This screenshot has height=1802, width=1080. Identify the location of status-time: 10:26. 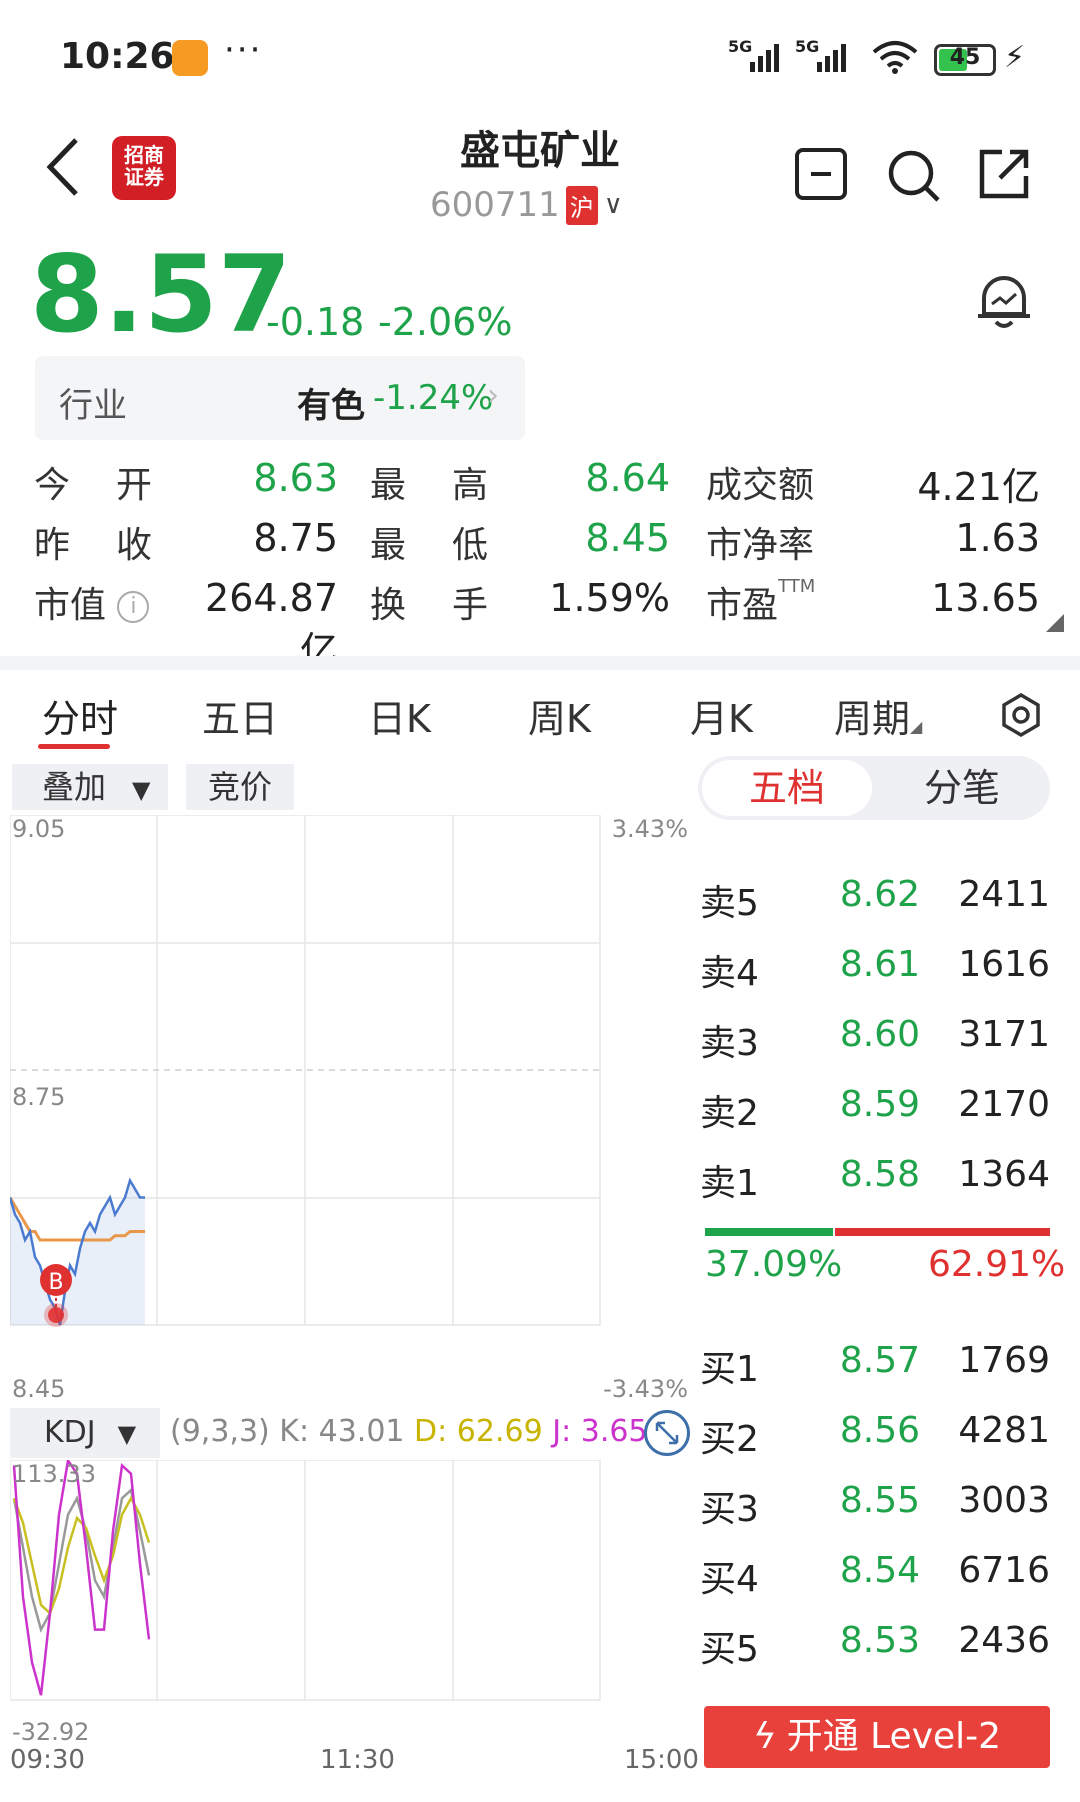
(117, 56).